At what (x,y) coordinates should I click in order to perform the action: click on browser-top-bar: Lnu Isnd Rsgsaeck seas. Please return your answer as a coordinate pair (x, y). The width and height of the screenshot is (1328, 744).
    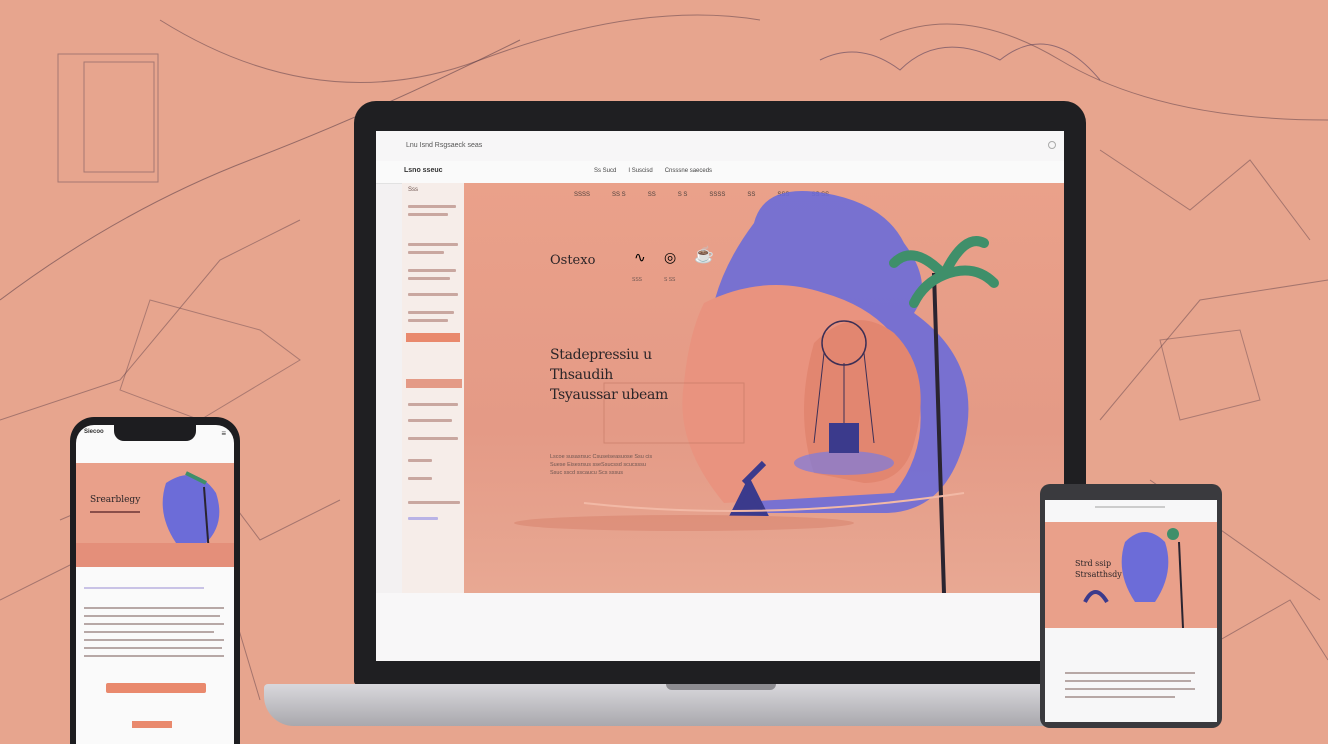
    Looking at the image, I should click on (720, 146).